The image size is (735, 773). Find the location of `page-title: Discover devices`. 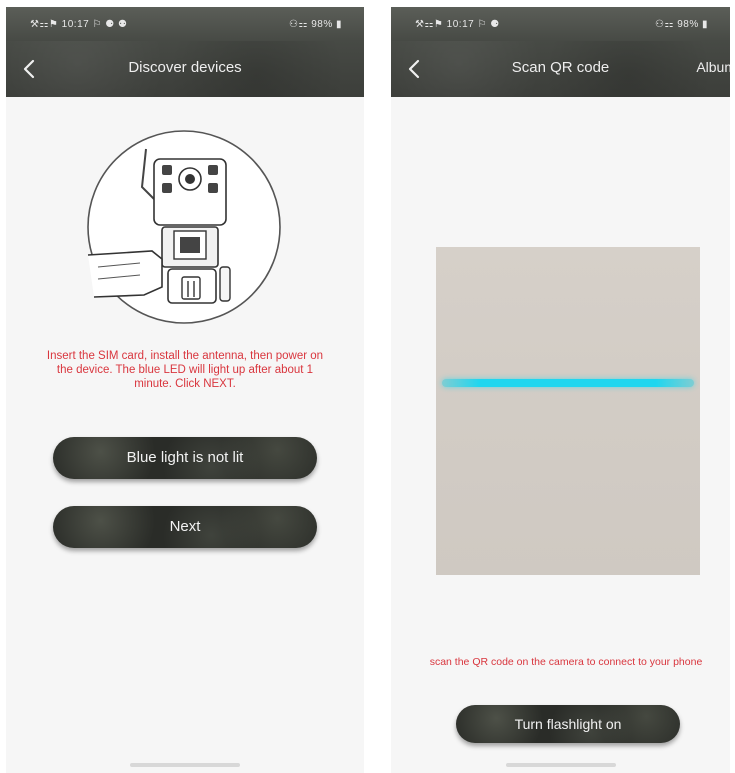

page-title: Discover devices is located at coordinates (185, 67).